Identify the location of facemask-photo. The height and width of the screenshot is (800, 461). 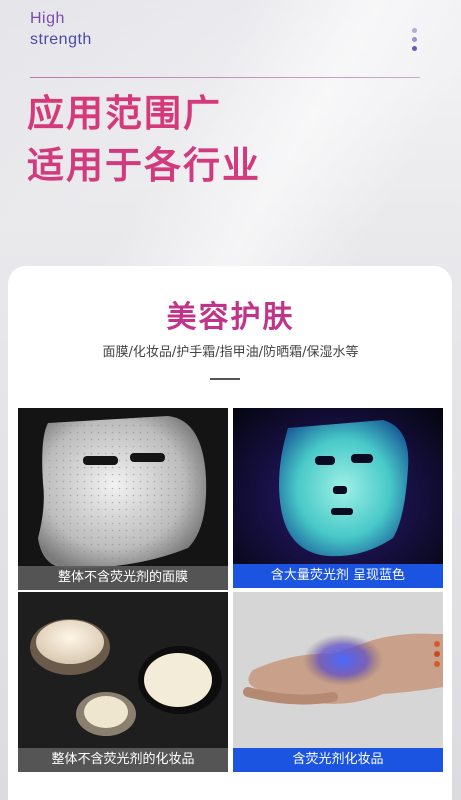
(122, 492).